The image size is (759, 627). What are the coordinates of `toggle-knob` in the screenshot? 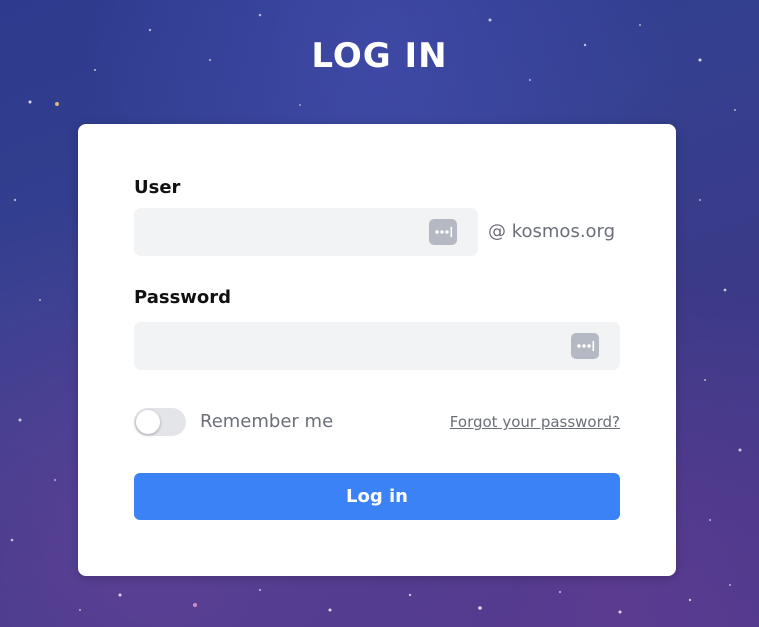 It's located at (148, 422).